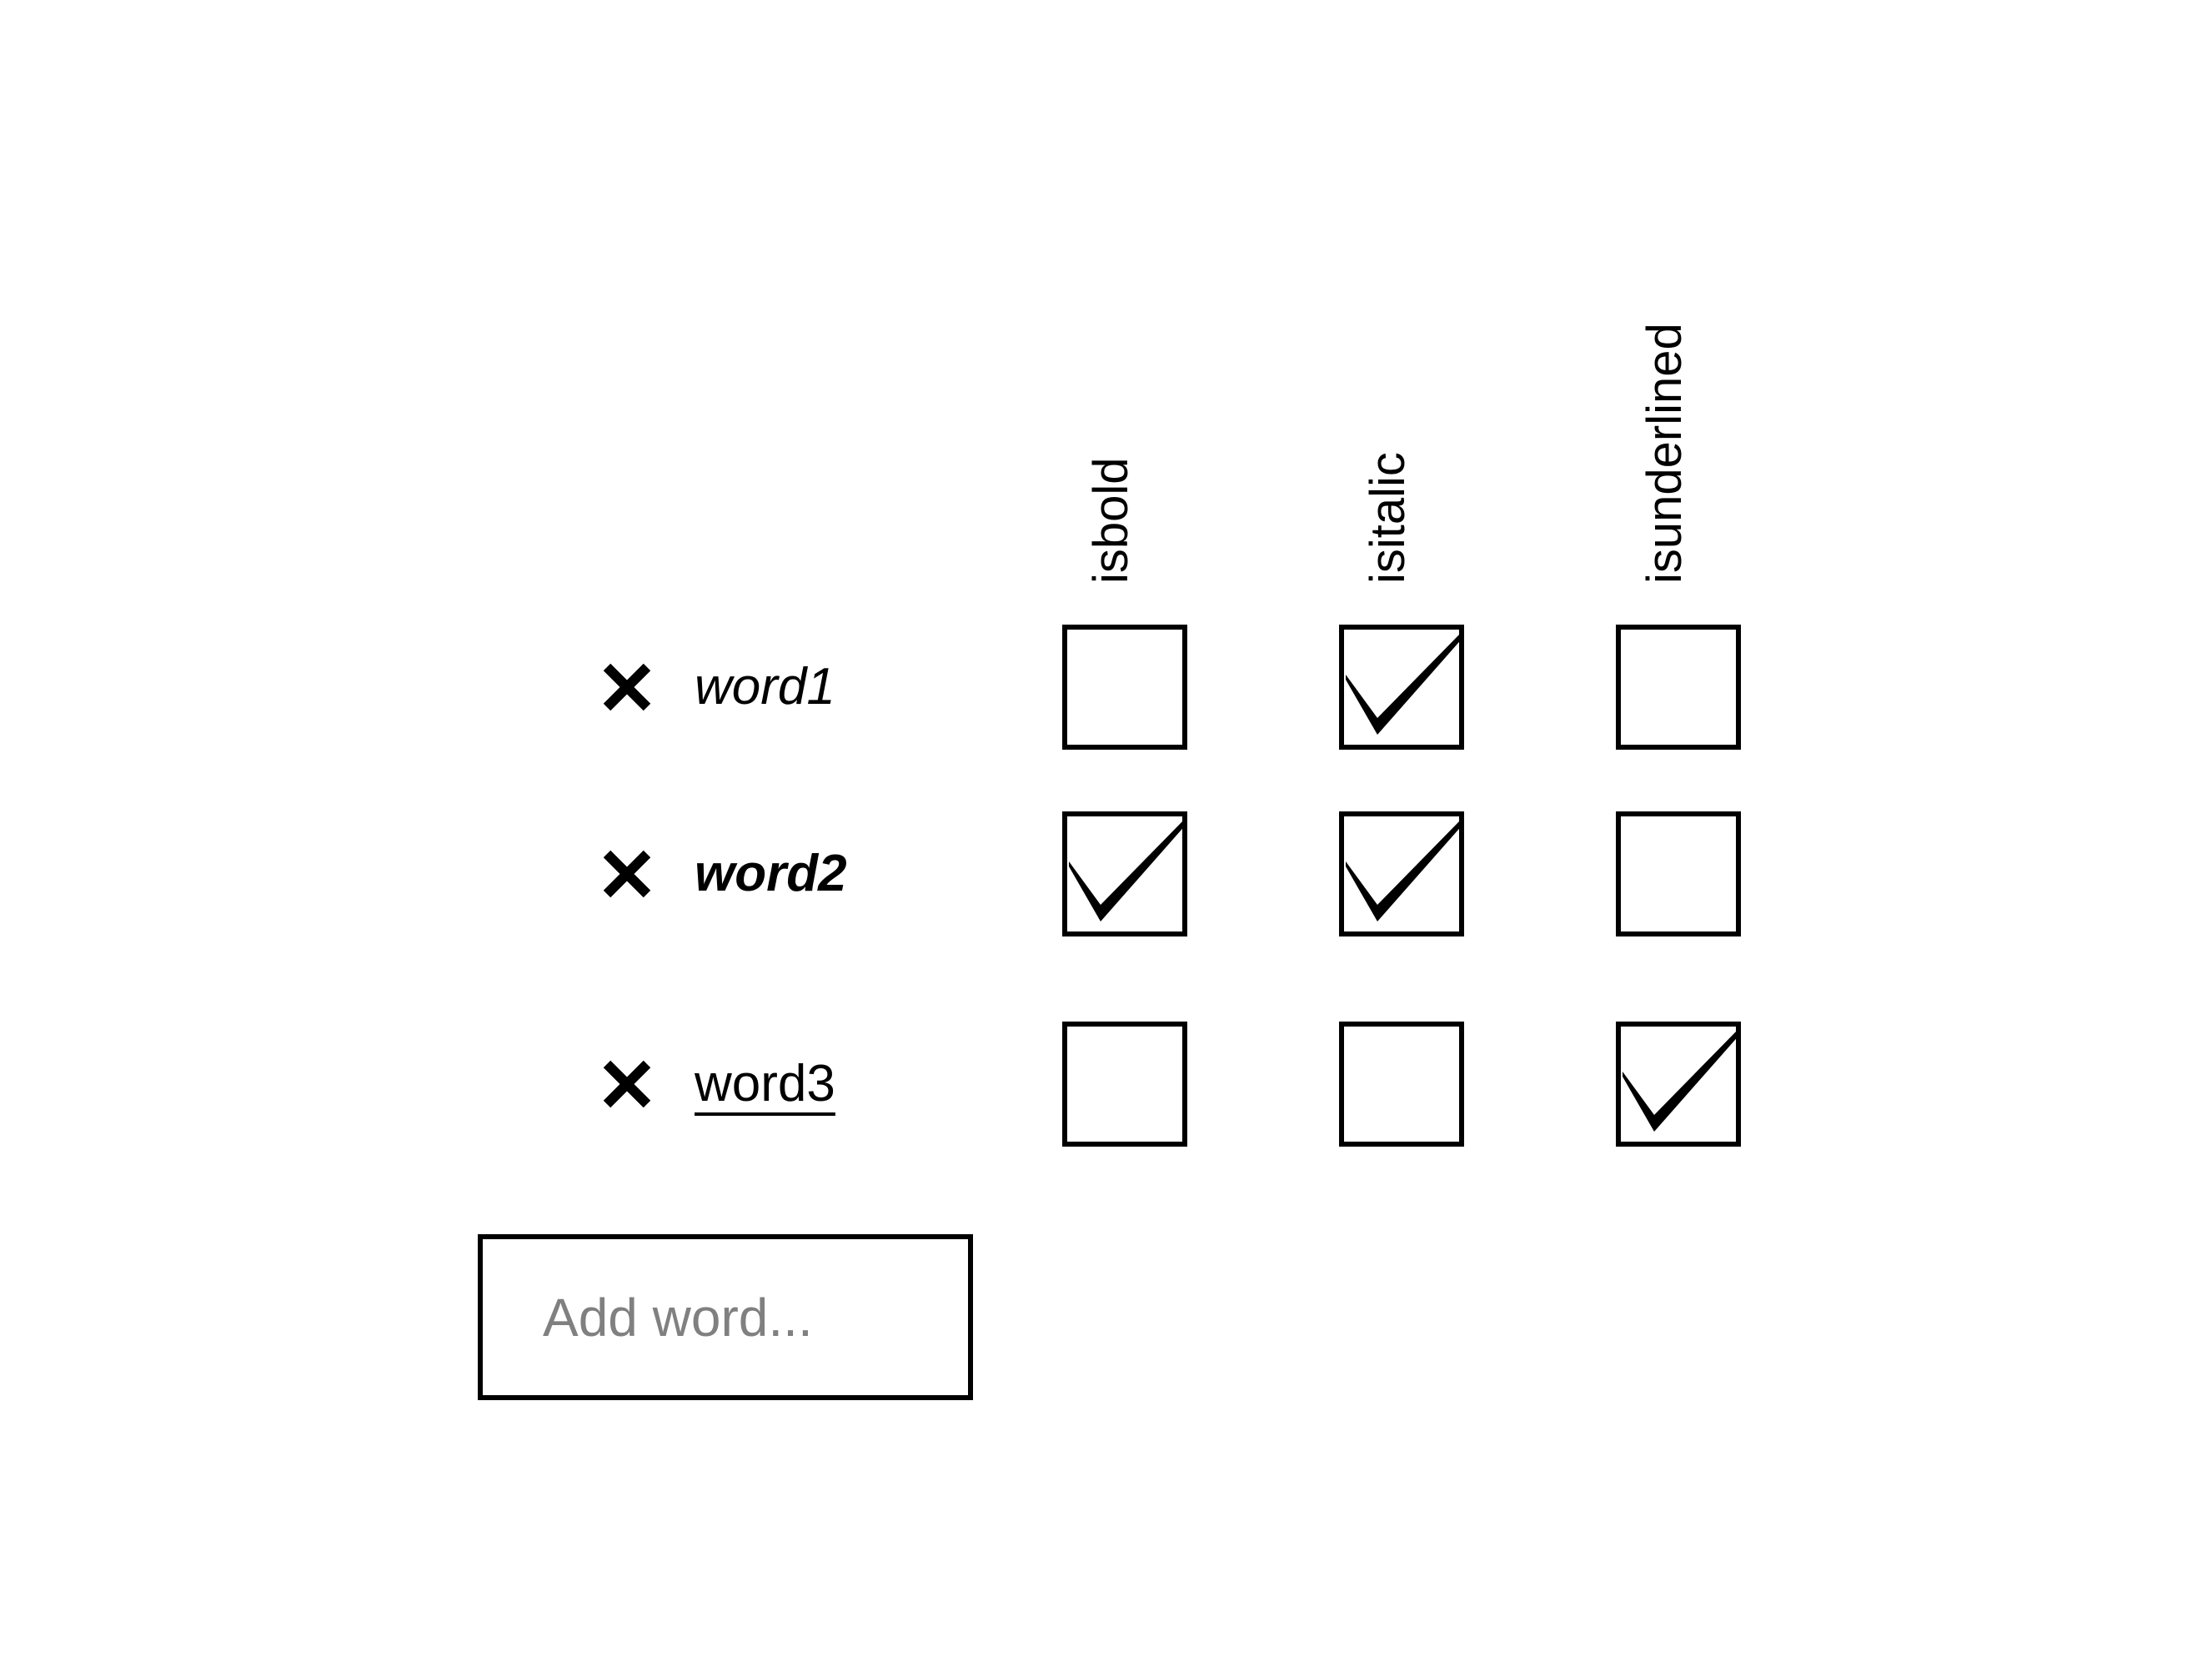  Describe the element at coordinates (1111, 520) in the screenshot. I see `column-header-label: isbold` at that location.